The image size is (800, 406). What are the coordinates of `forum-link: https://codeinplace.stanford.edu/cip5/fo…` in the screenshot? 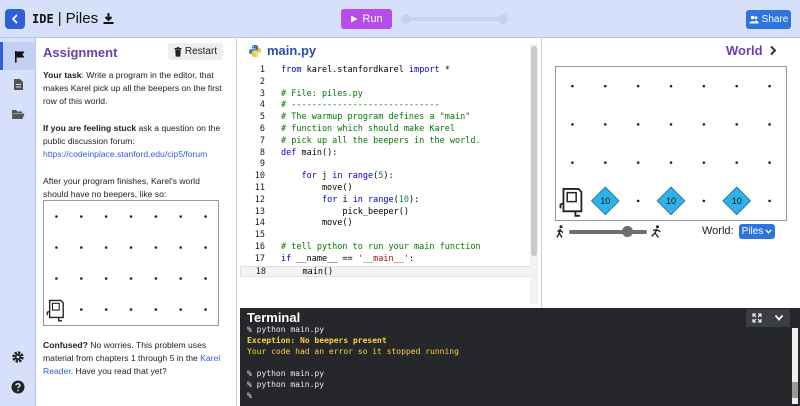 It's located at (125, 154).